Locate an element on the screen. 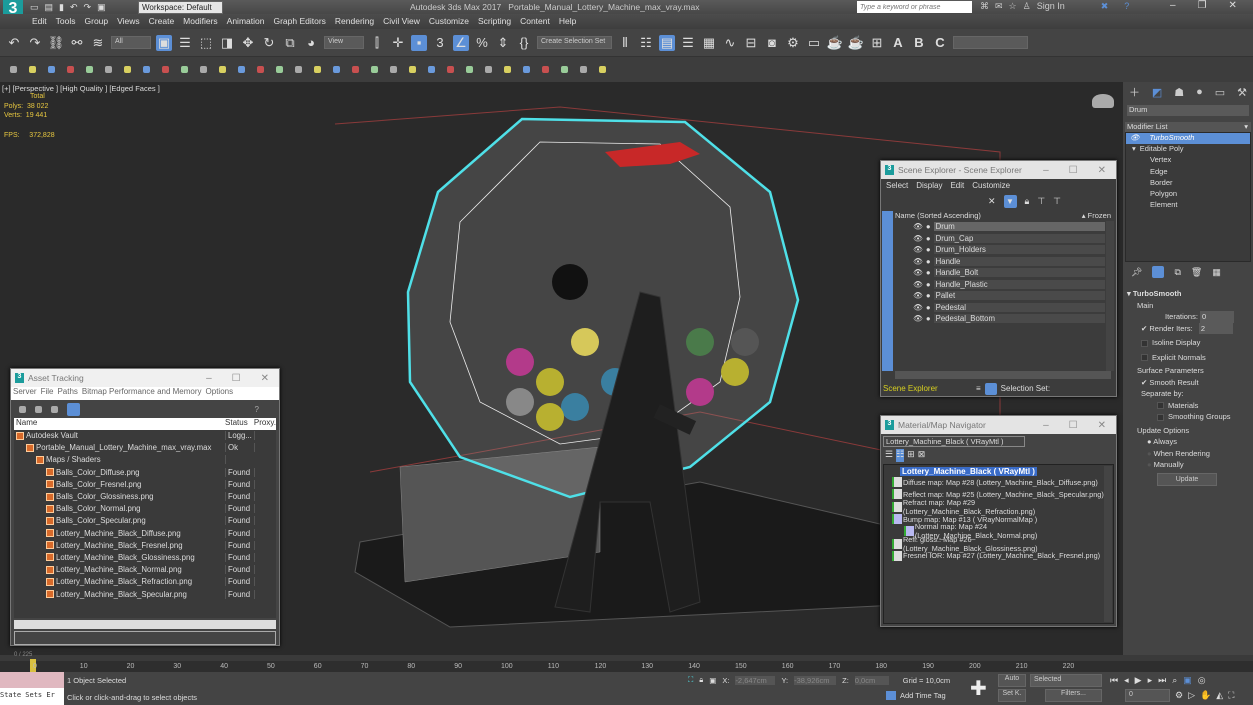 The height and width of the screenshot is (705, 1253). ribbon-icon: ▦ is located at coordinates (709, 43).